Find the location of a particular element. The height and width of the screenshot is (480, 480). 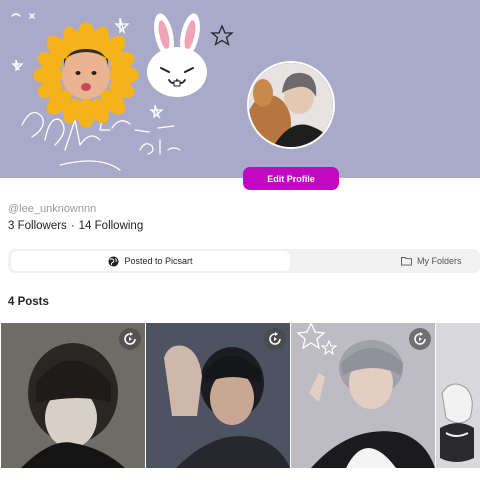

profile-stats: 3 Followers · 14 Following is located at coordinates (75, 226).